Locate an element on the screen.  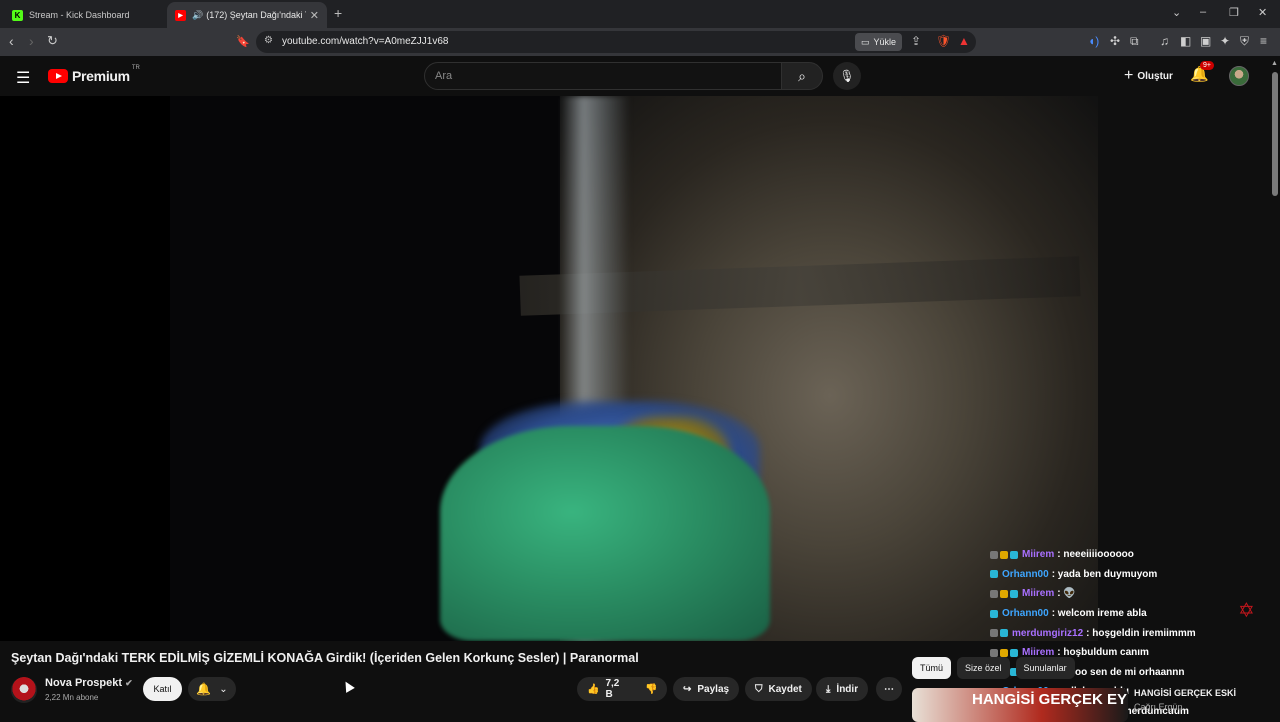
site-info-icon: ⚙ is located at coordinates (268, 40).